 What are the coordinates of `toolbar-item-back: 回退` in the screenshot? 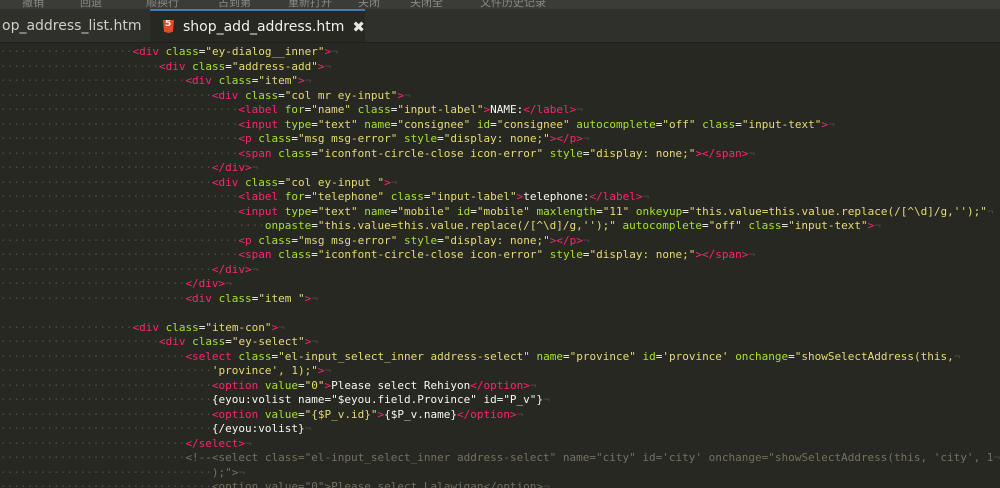 It's located at (91, 4).